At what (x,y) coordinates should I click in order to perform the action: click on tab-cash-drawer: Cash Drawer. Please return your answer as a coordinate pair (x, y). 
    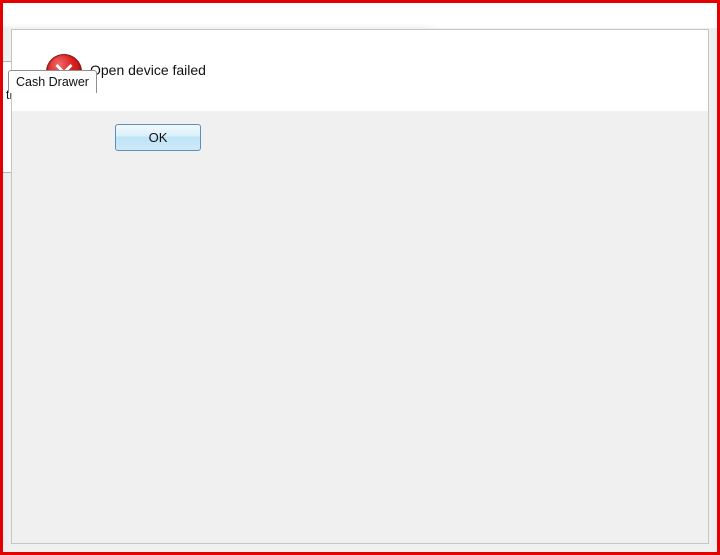
    Looking at the image, I should click on (52, 81).